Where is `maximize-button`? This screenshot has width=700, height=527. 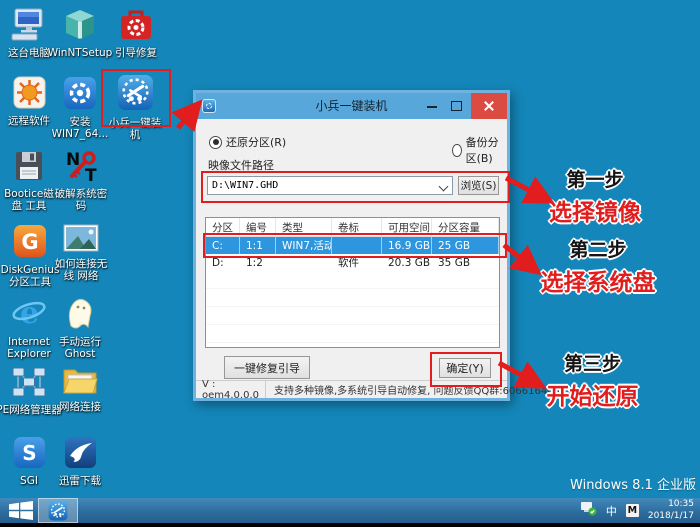 maximize-button is located at coordinates (456, 106).